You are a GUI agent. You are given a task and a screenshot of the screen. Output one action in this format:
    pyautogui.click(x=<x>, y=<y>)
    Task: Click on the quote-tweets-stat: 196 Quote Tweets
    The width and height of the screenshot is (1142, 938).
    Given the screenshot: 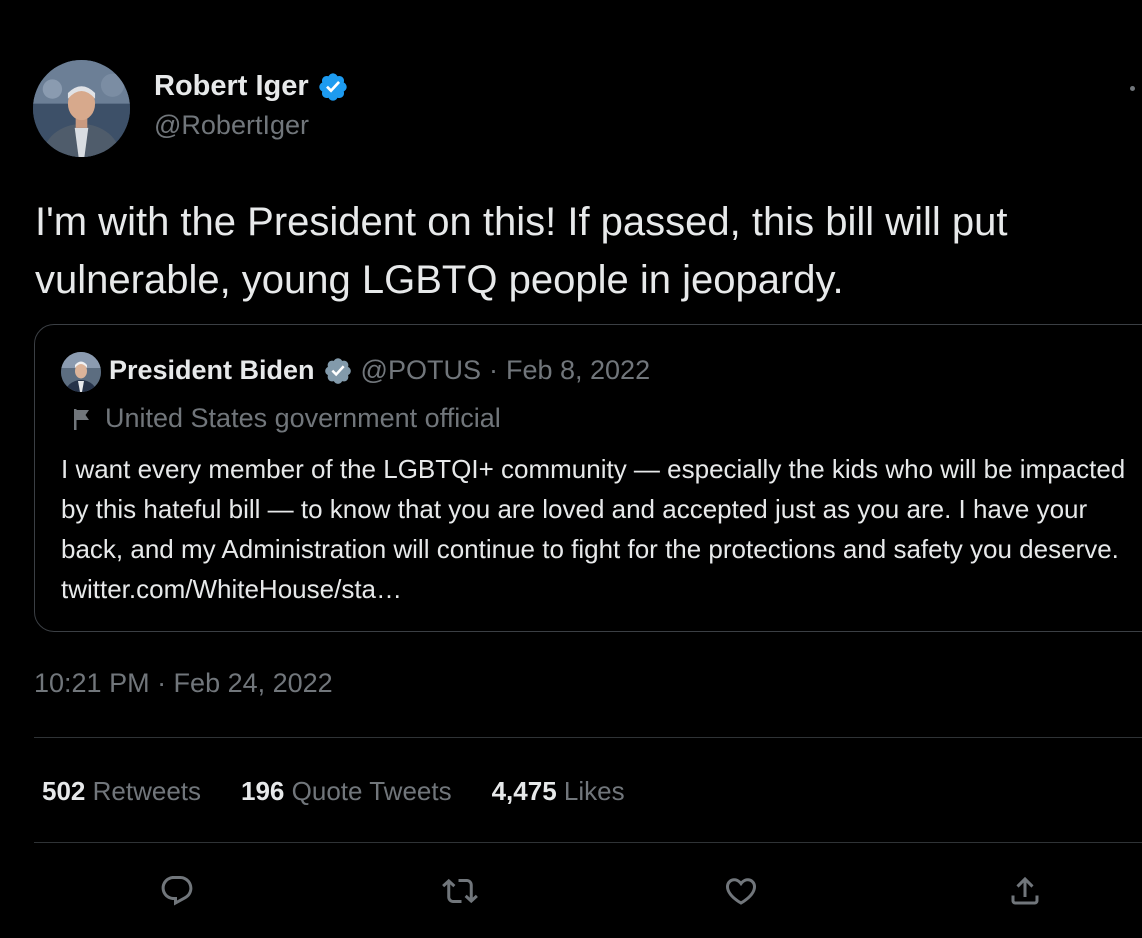 What is the action you would take?
    pyautogui.click(x=346, y=791)
    